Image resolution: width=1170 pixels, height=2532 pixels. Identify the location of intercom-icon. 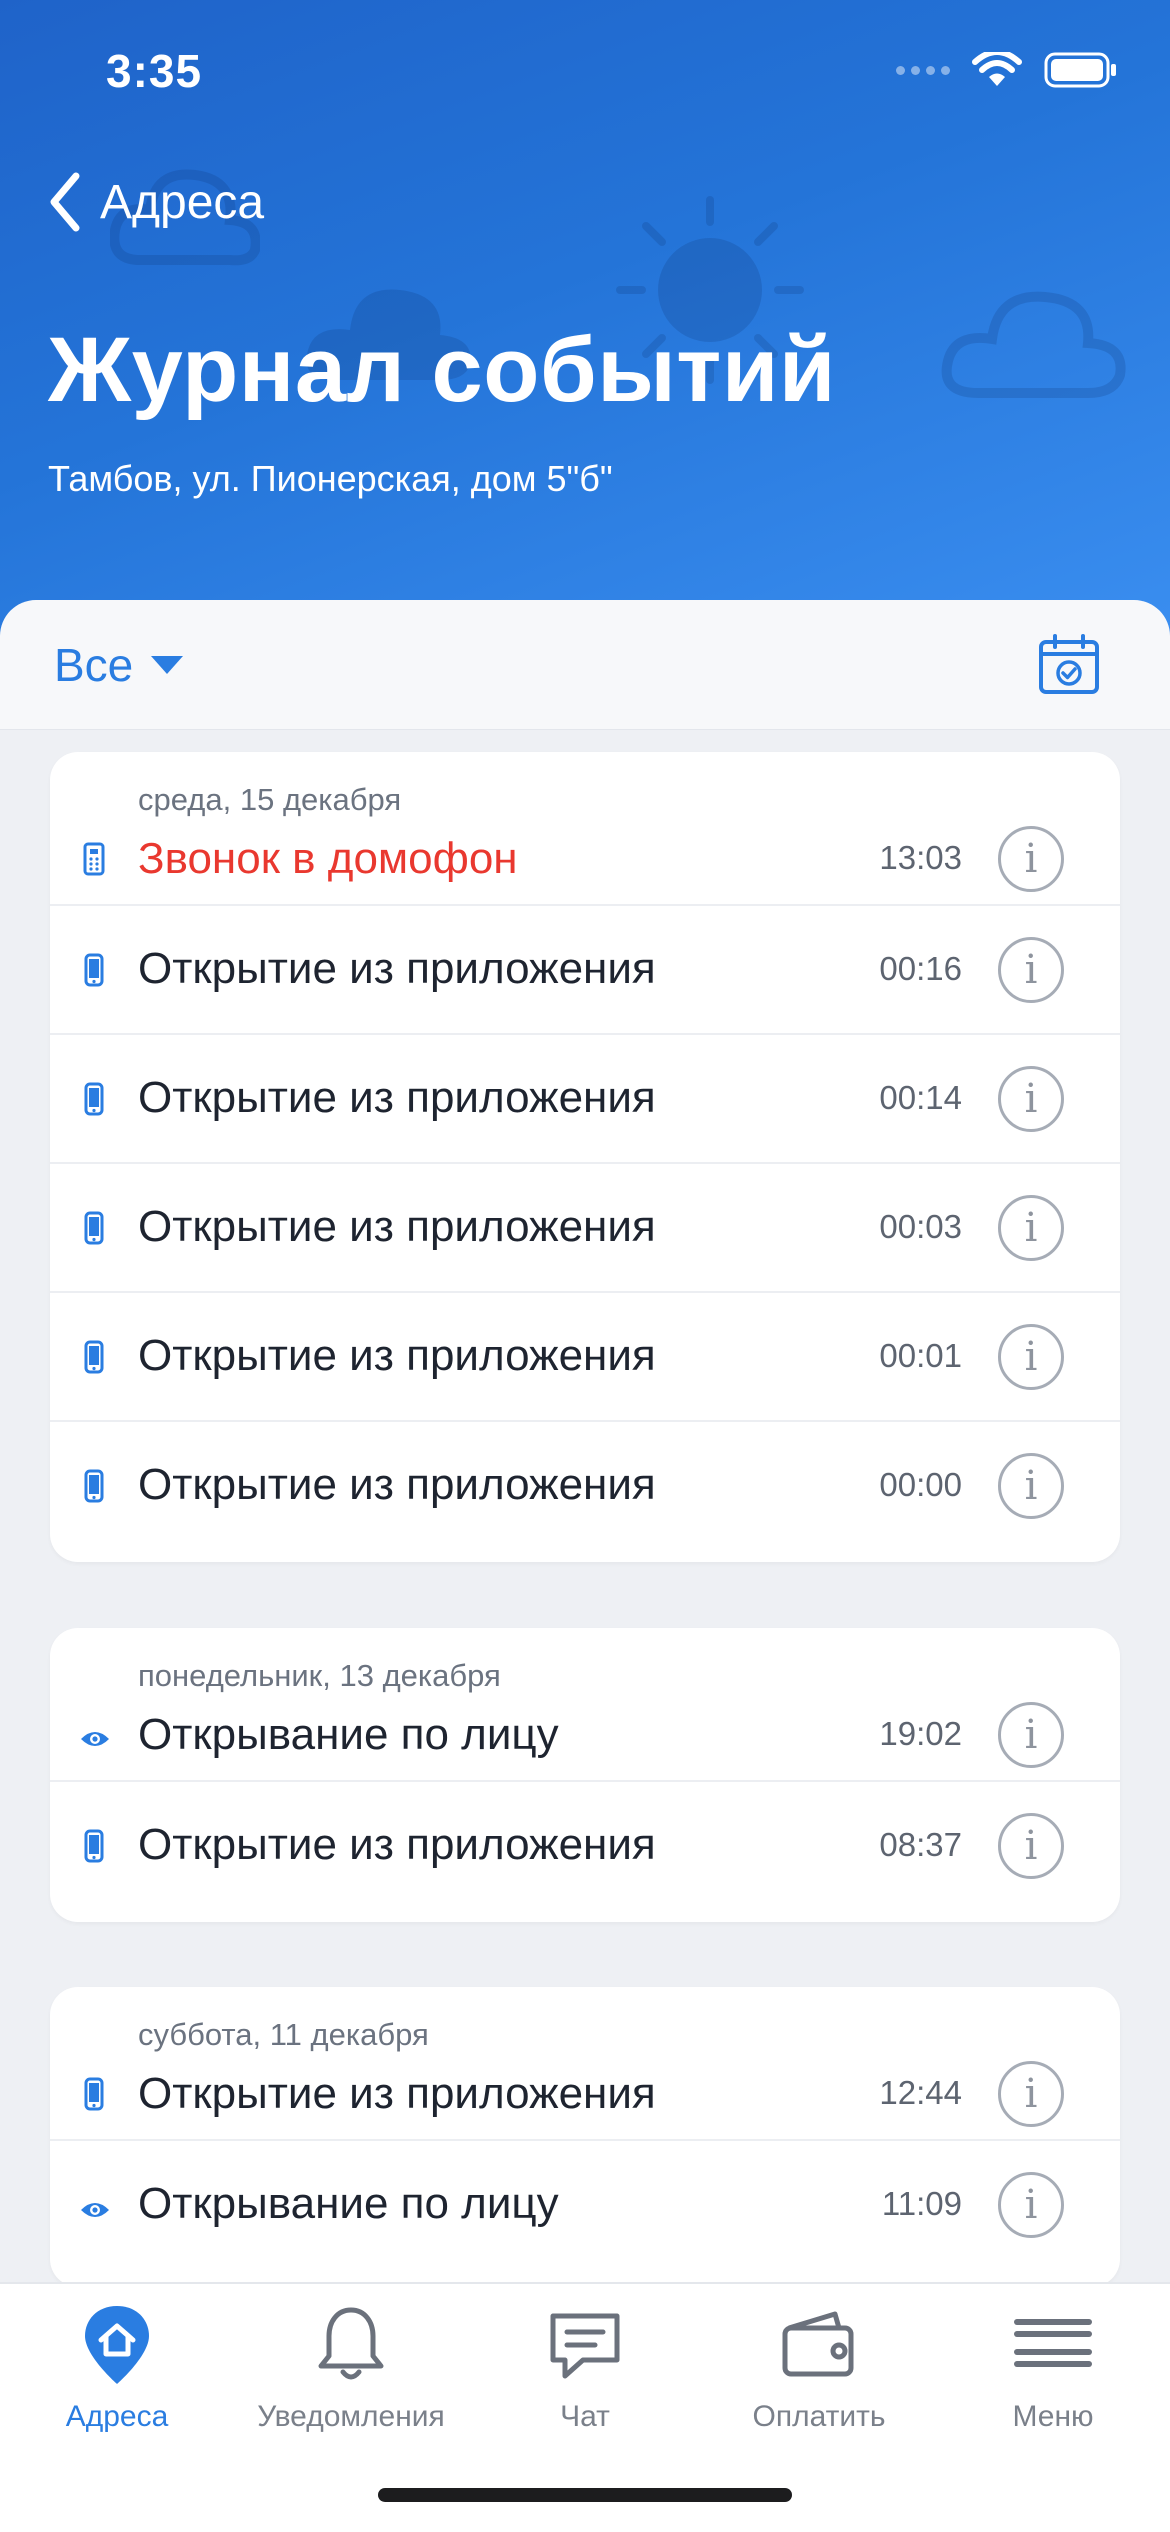
(94, 859).